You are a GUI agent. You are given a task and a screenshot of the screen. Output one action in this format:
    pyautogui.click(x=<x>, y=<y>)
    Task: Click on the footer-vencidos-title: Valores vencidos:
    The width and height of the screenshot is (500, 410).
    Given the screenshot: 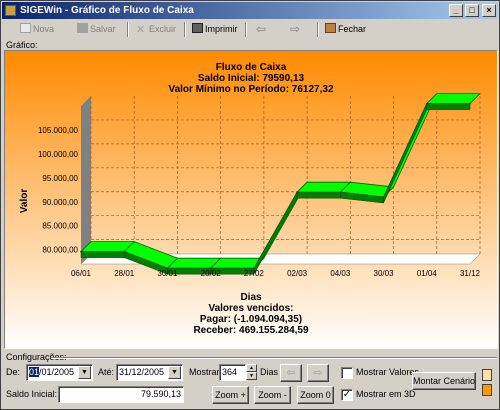 What is the action you would take?
    pyautogui.click(x=250, y=308)
    